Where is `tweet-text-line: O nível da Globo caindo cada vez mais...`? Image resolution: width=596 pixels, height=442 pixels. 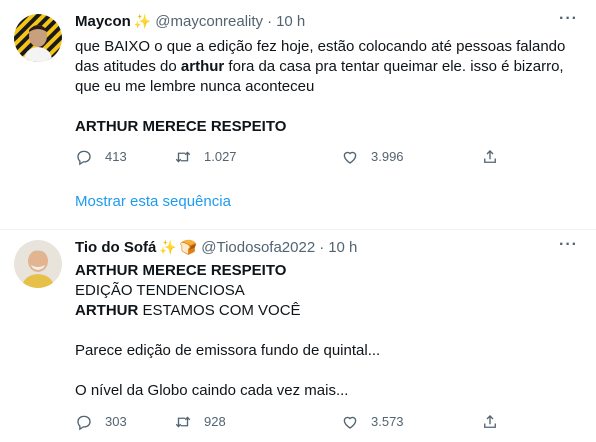 tweet-text-line: O nível da Globo caindo cada vez mais... is located at coordinates (327, 391).